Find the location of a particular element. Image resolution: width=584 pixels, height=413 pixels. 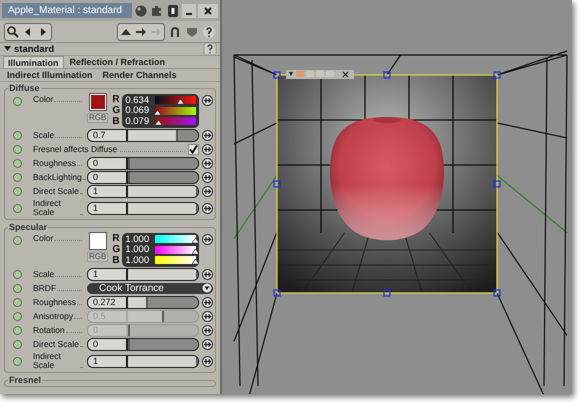

checkbox is located at coordinates (193, 149).